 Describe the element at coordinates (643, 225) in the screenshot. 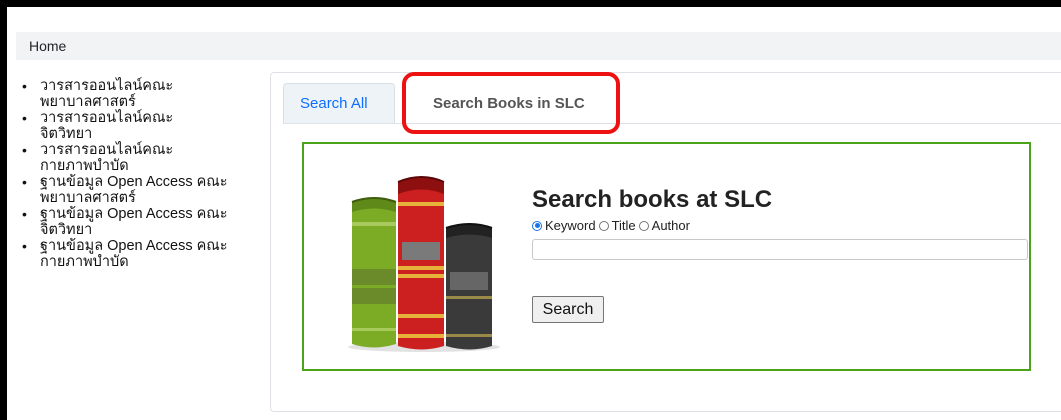

I see `radio-author` at that location.